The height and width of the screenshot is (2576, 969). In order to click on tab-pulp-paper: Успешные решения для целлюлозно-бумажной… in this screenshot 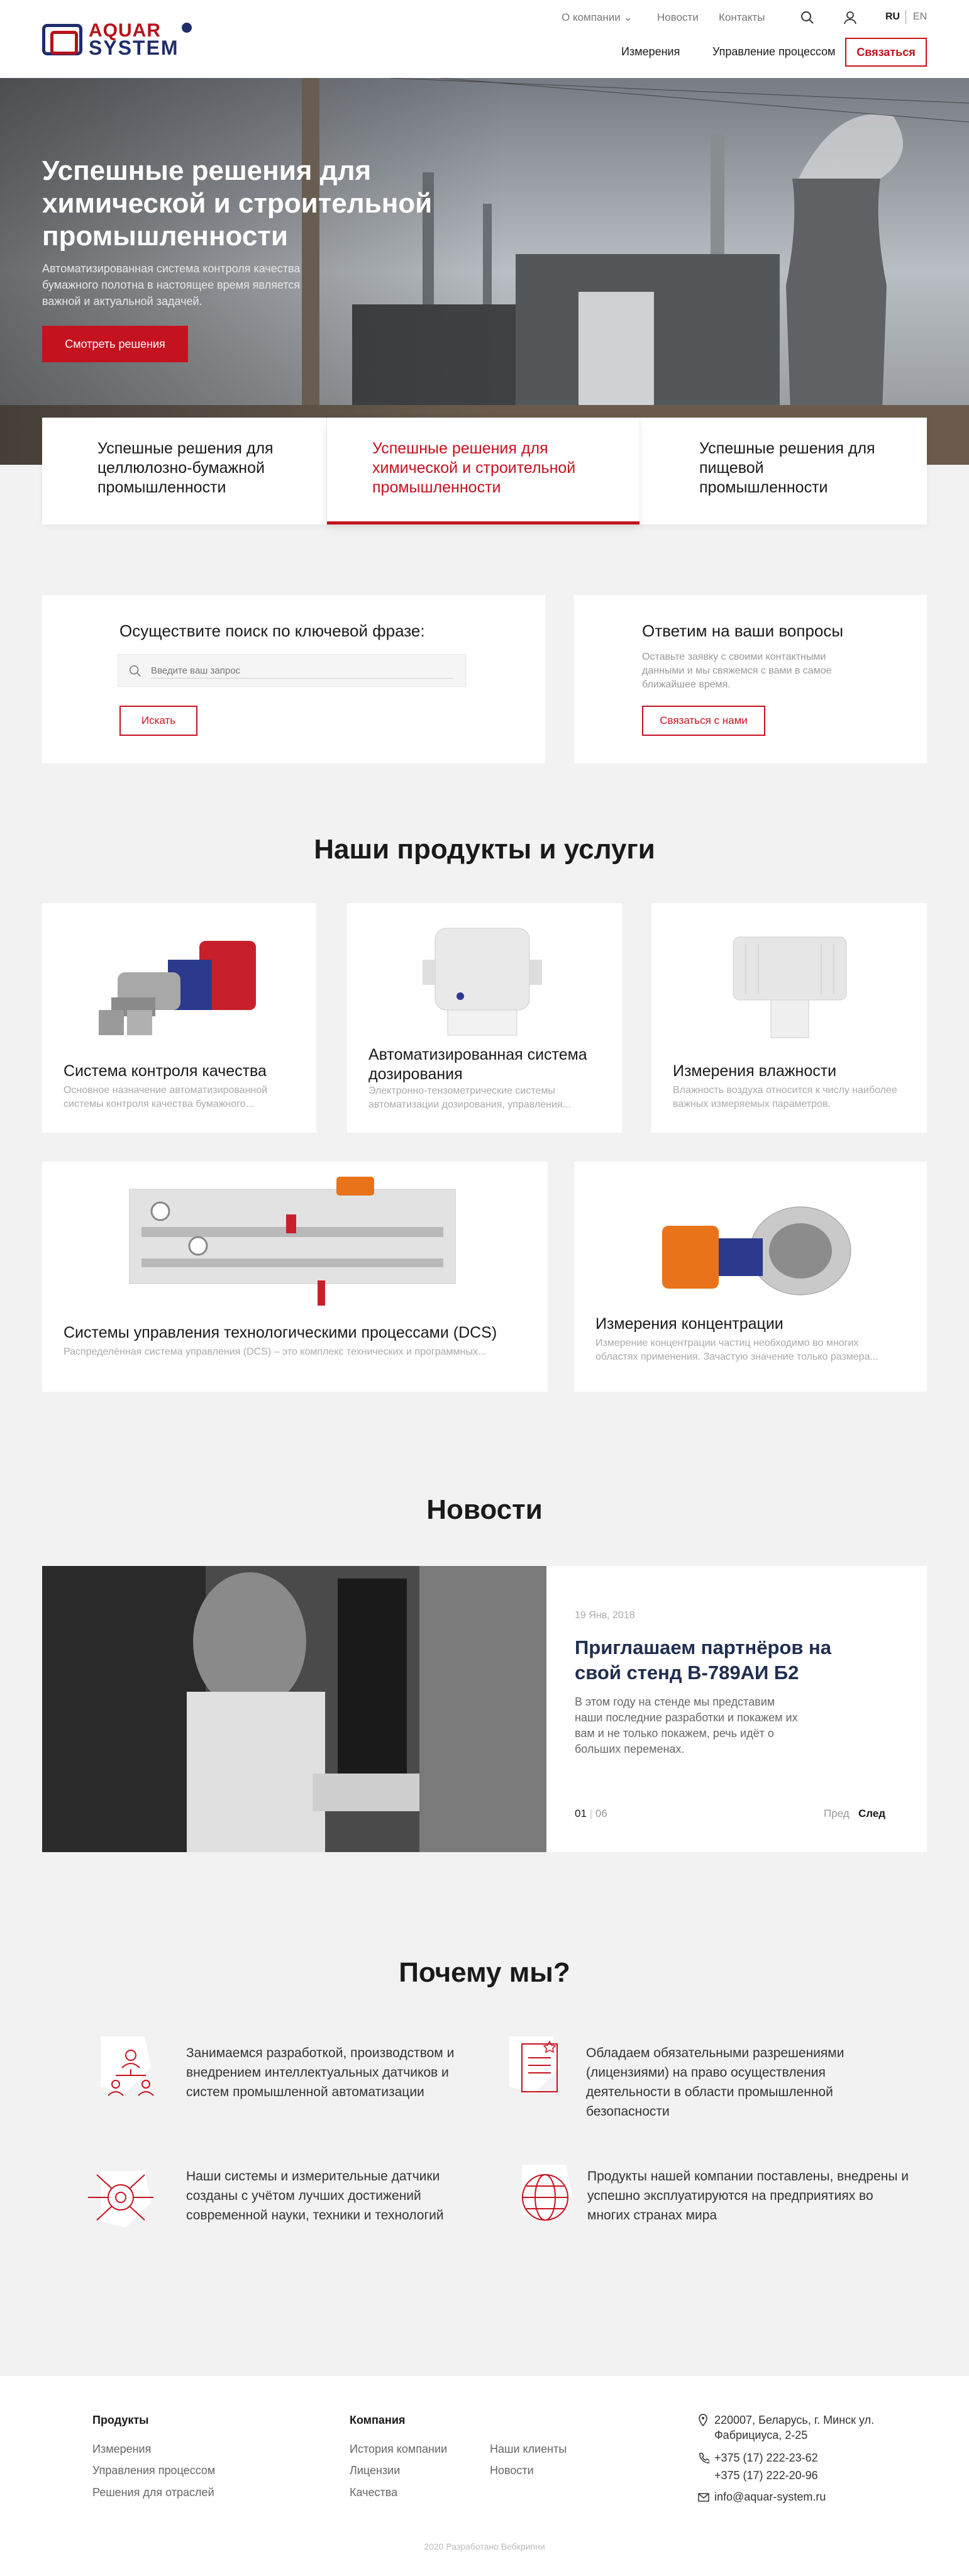, I will do `click(184, 471)`.